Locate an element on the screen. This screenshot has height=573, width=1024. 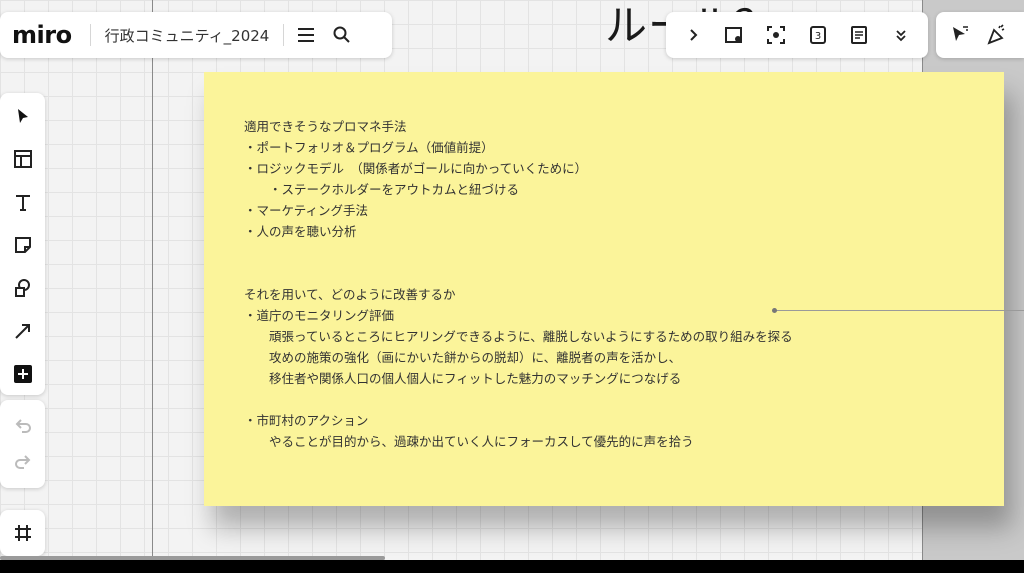
redo-icon is located at coordinates (23, 462).